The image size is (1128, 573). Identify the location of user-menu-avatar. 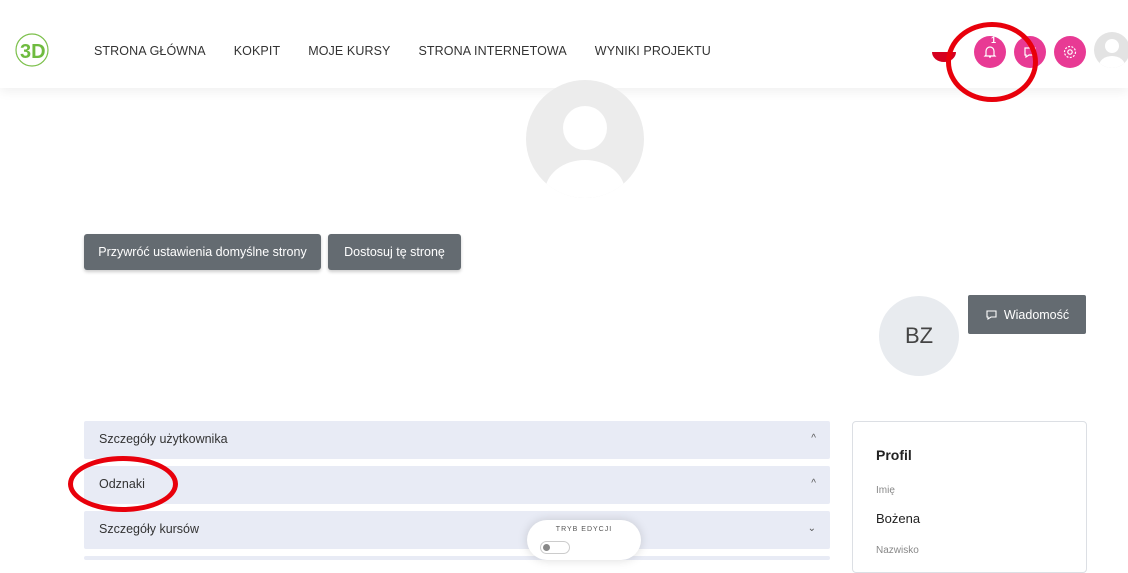
(1111, 50).